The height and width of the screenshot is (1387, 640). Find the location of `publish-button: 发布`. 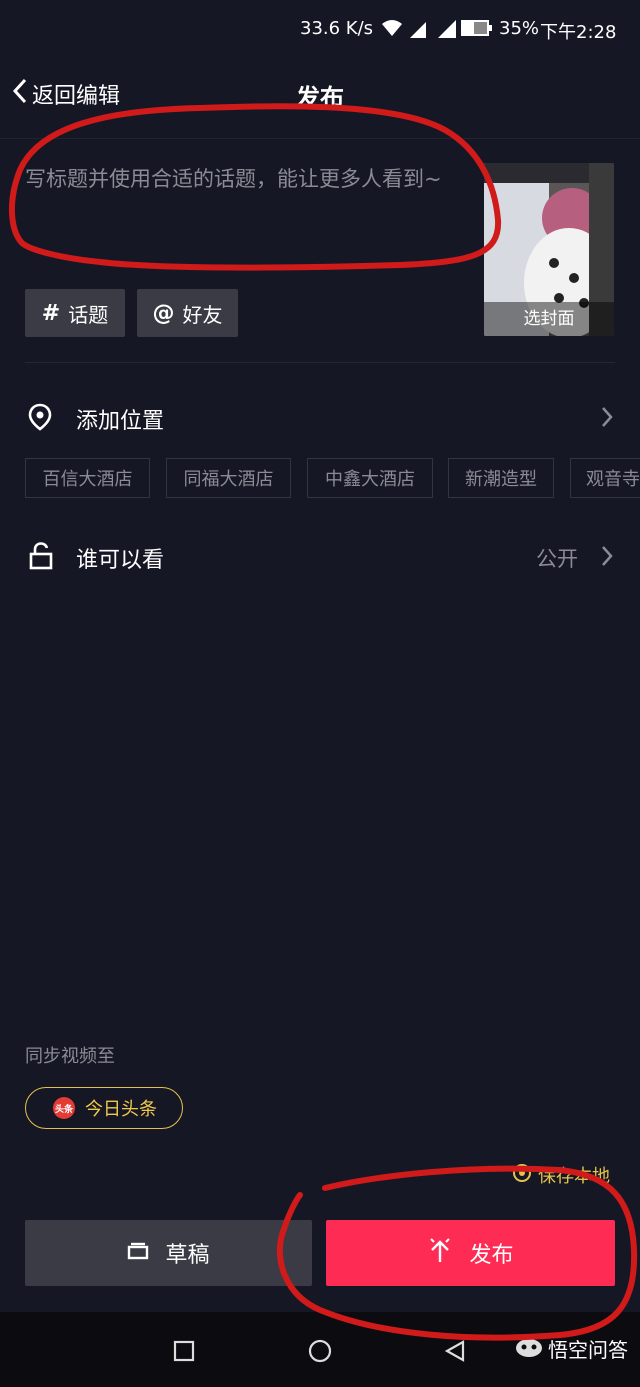

publish-button: 发布 is located at coordinates (470, 1253).